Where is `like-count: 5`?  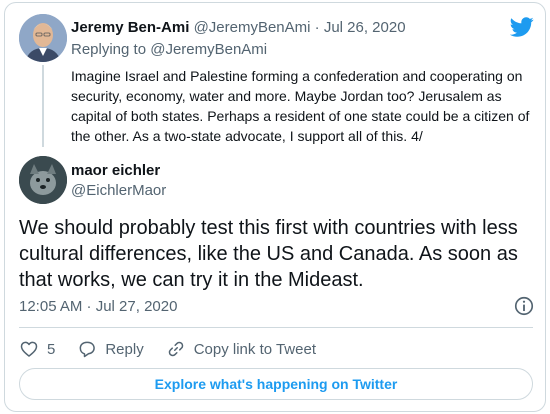
like-count: 5 is located at coordinates (51, 349).